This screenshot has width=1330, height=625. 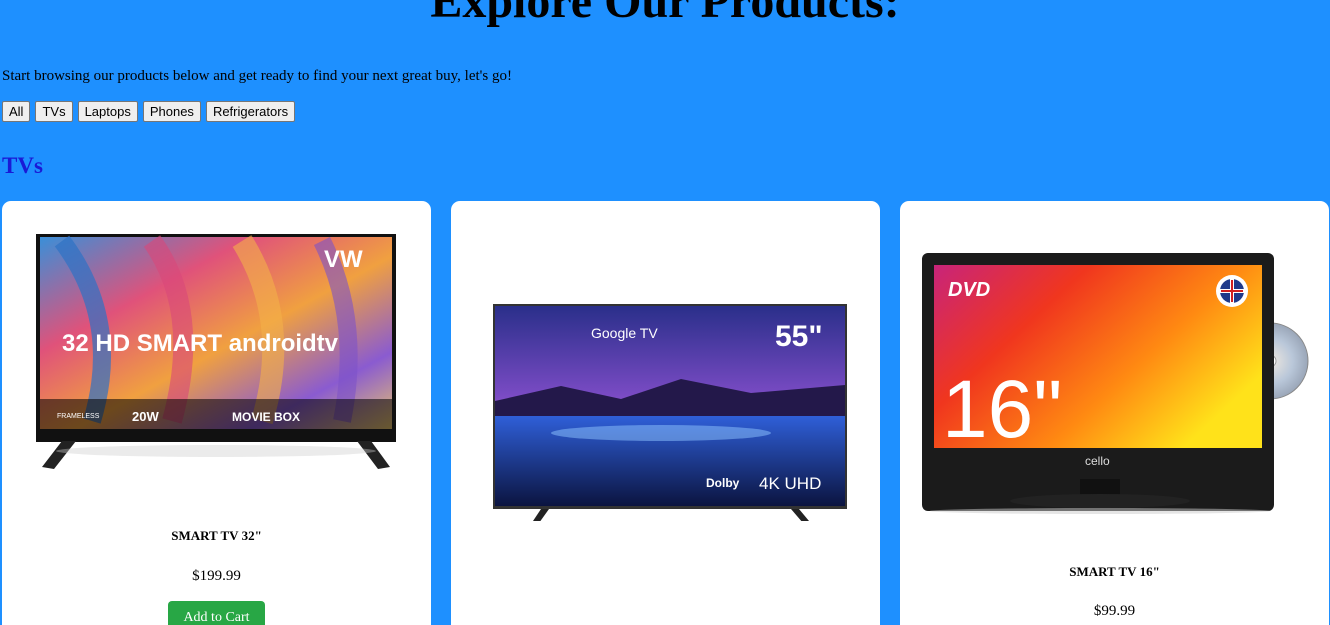 What do you see at coordinates (1114, 571) in the screenshot?
I see `product-name: SMART TV 16"` at bounding box center [1114, 571].